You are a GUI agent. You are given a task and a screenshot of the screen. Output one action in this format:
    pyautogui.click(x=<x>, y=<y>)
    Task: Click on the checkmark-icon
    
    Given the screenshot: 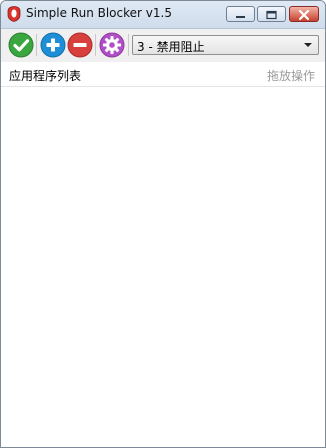 What is the action you would take?
    pyautogui.click(x=21, y=45)
    